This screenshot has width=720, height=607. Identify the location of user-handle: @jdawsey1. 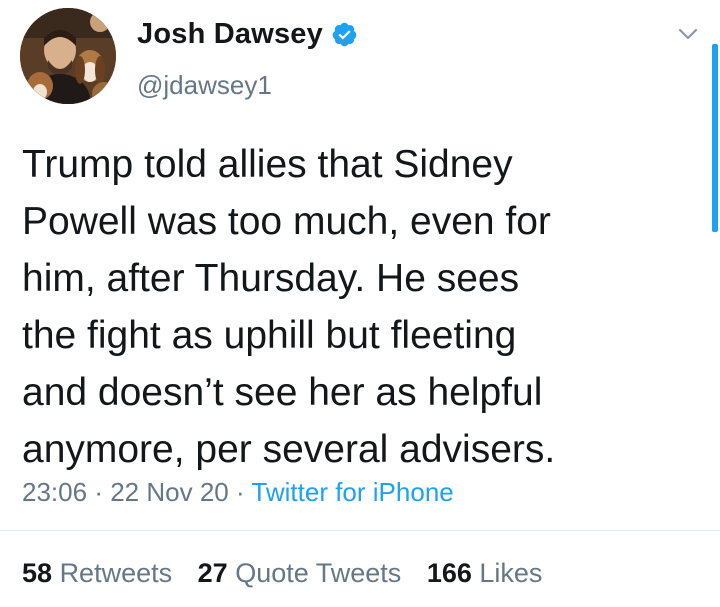
(204, 85).